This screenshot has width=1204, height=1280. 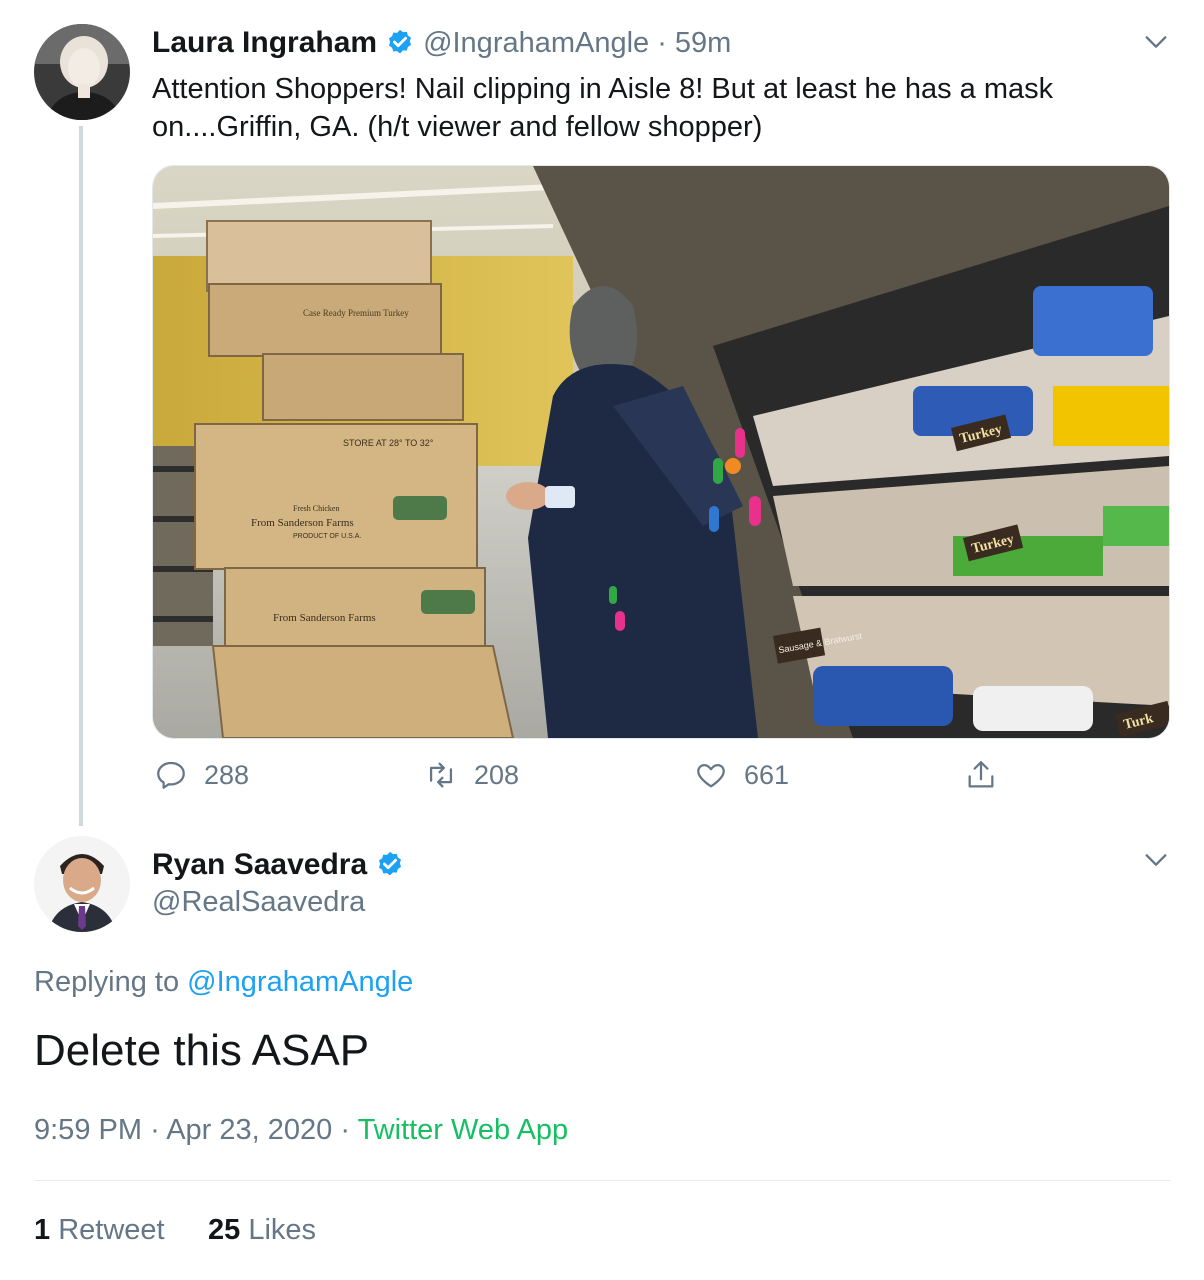 I want to click on likes-stat-label: Likes, so click(x=282, y=1230).